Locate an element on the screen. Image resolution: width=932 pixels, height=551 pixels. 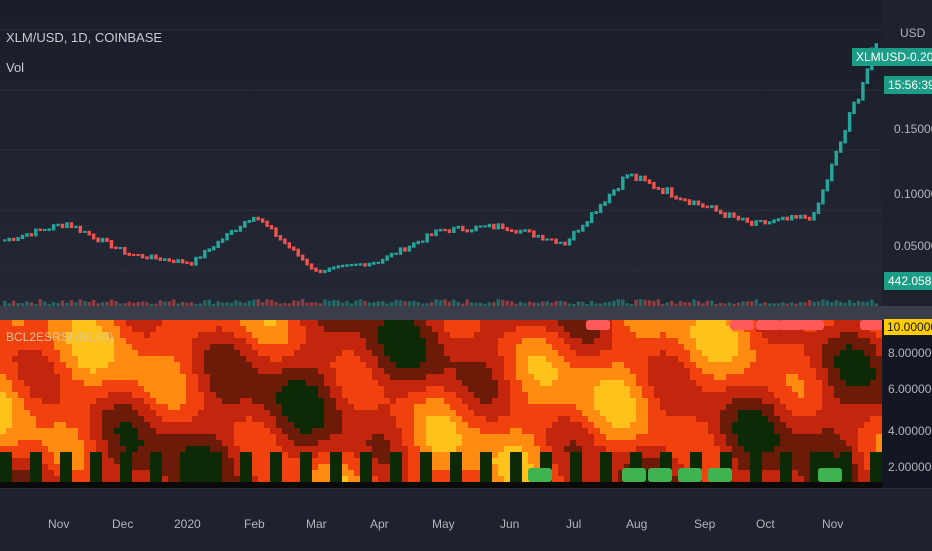
symbol-title: XLM/USD, 1D, COINBASE is located at coordinates (84, 37).